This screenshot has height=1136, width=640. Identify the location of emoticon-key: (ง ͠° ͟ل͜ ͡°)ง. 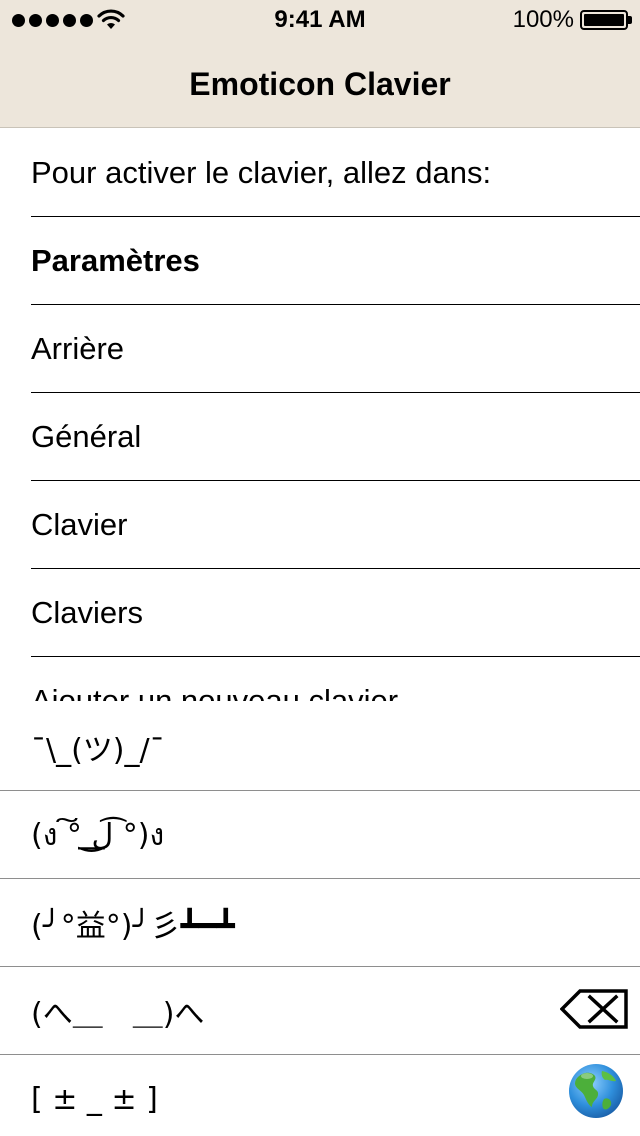
(320, 835).